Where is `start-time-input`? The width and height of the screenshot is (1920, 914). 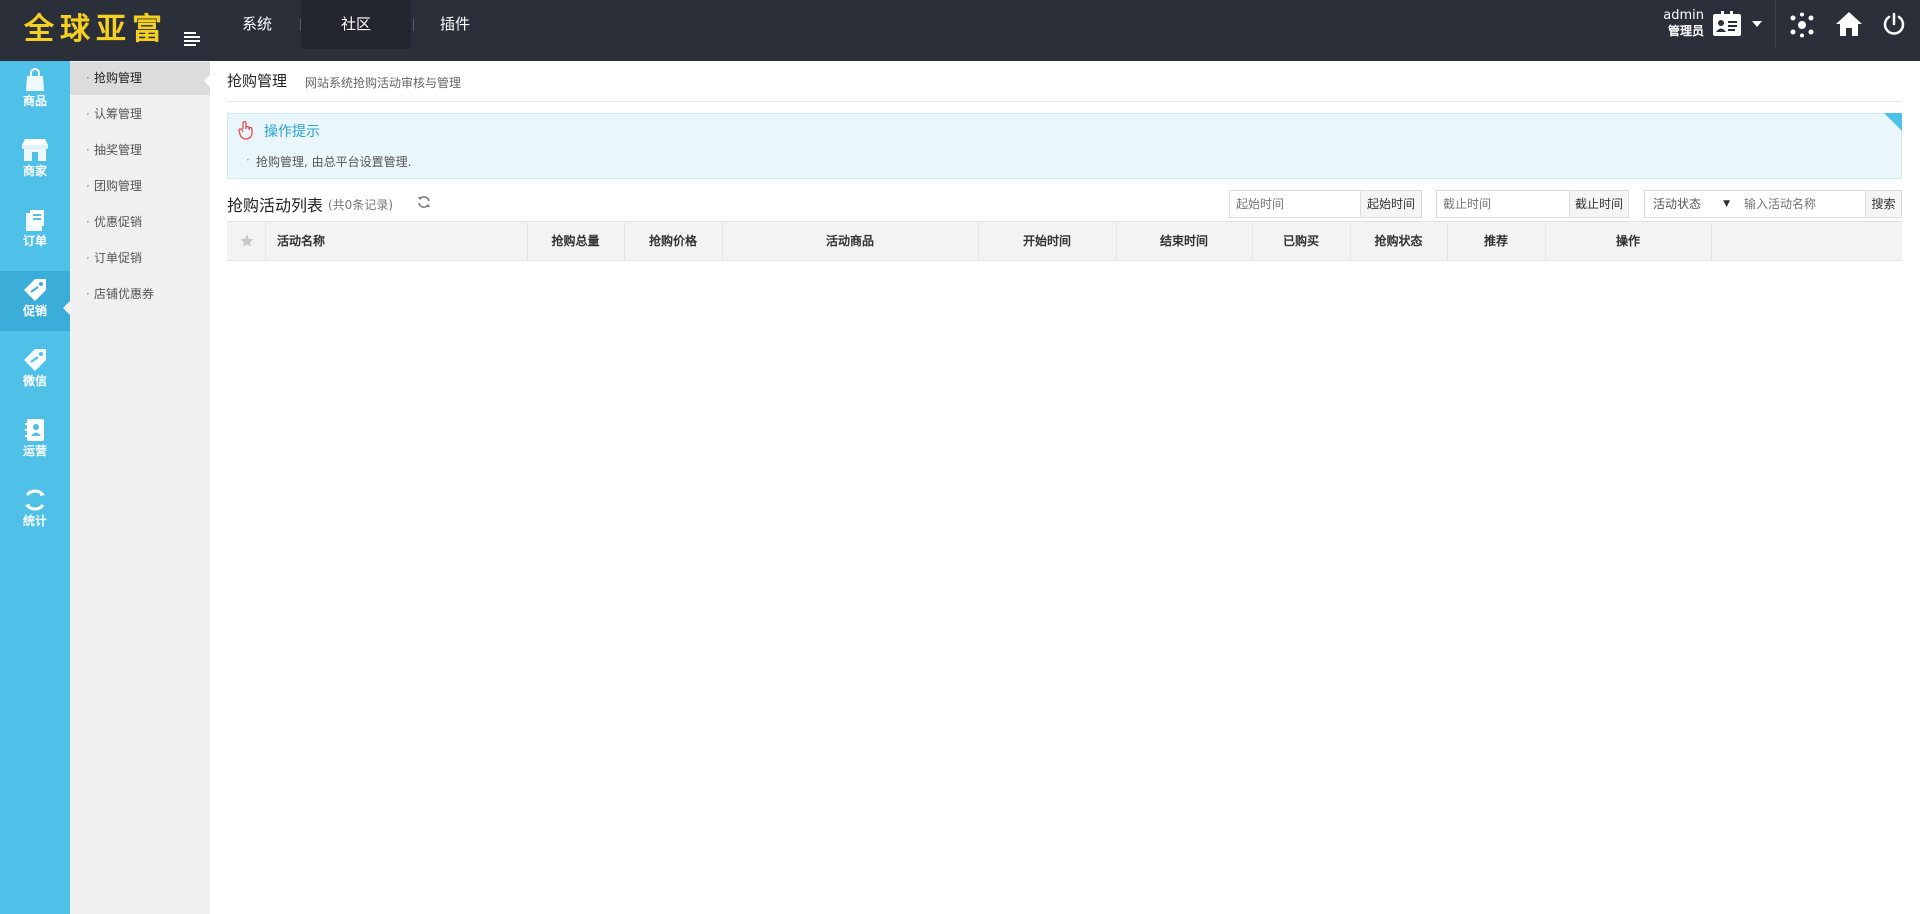
start-time-input is located at coordinates (1295, 204).